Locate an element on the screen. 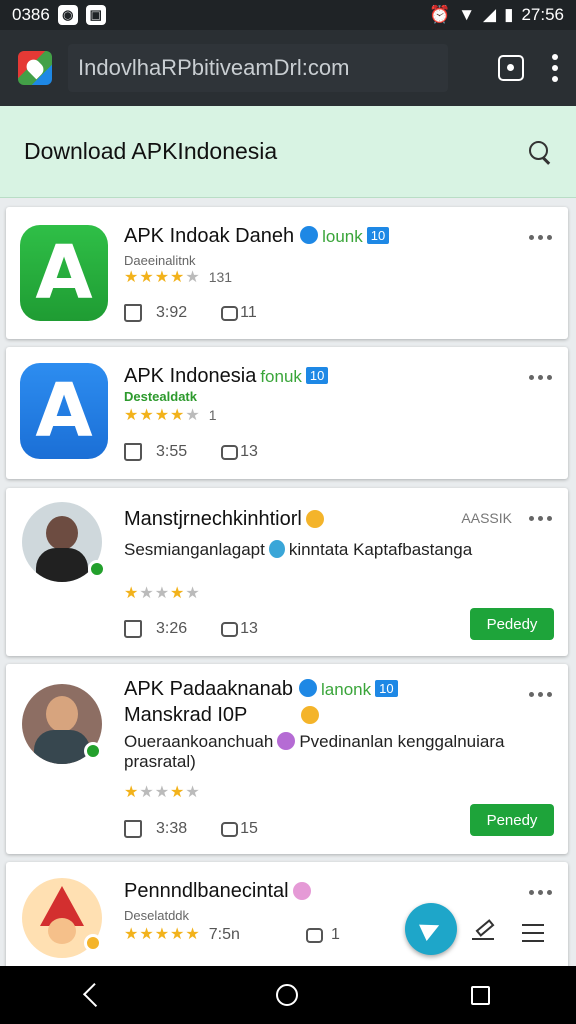 Image resolution: width=576 pixels, height=1024 pixels. edit-icon is located at coordinates (483, 931).